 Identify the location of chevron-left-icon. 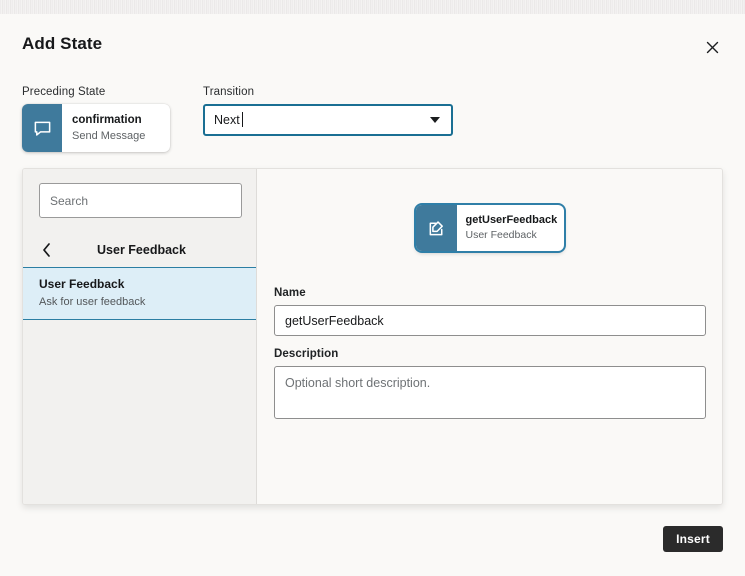
(46, 250).